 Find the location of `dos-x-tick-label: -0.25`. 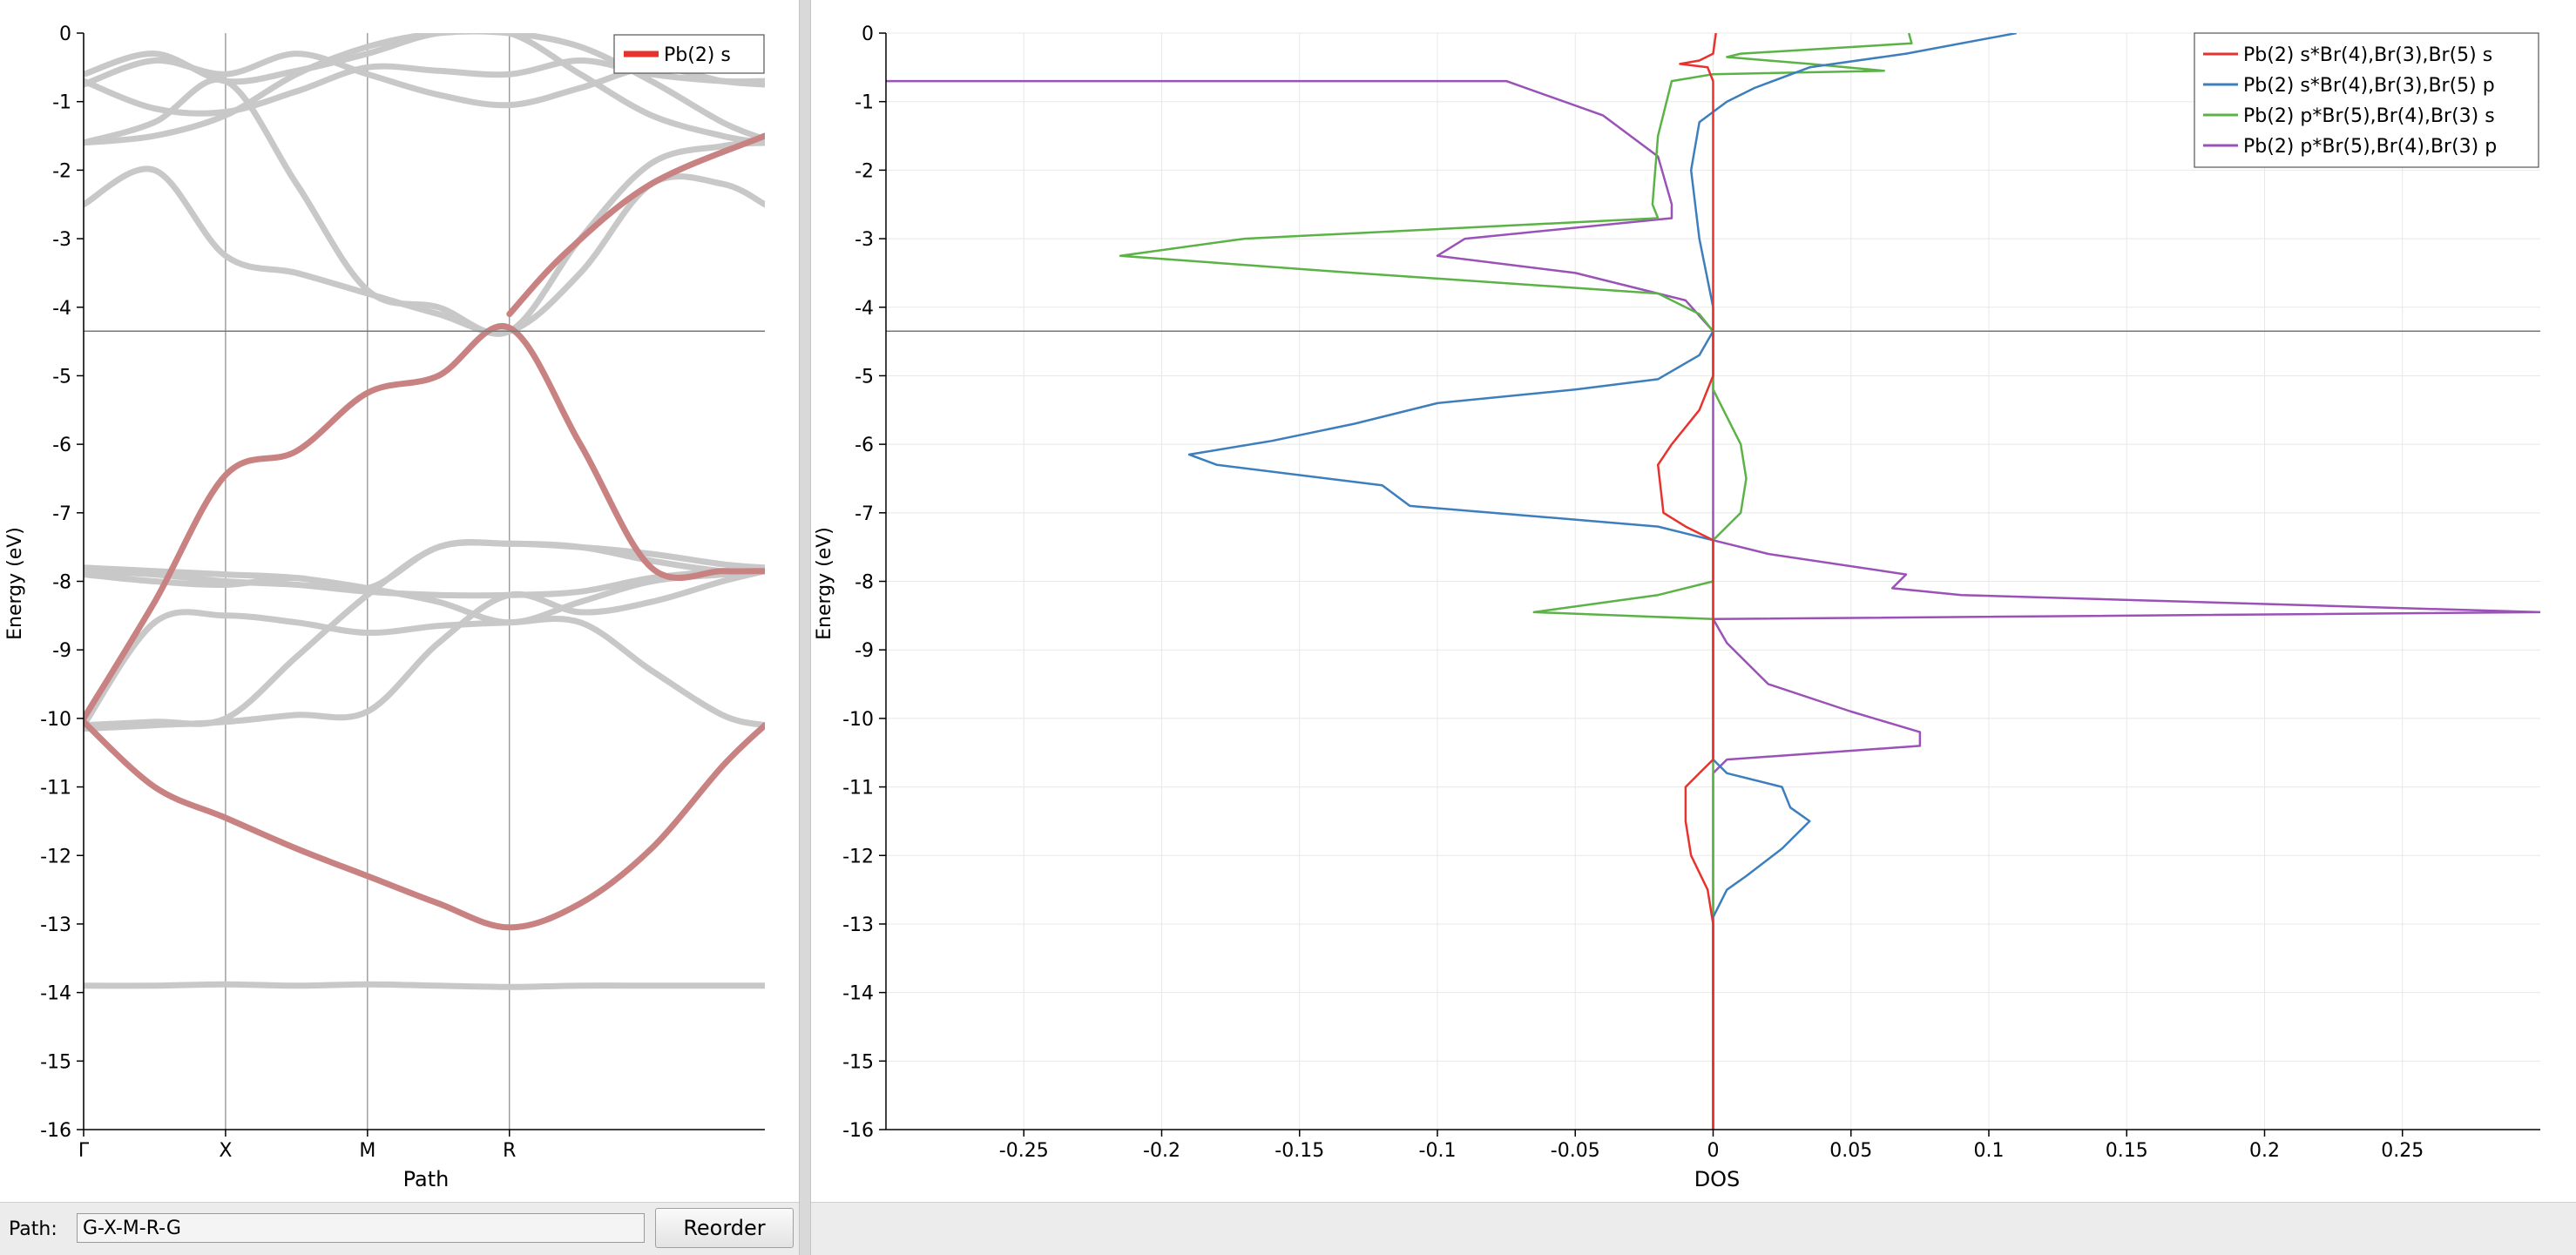

dos-x-tick-label: -0.25 is located at coordinates (1024, 1151).